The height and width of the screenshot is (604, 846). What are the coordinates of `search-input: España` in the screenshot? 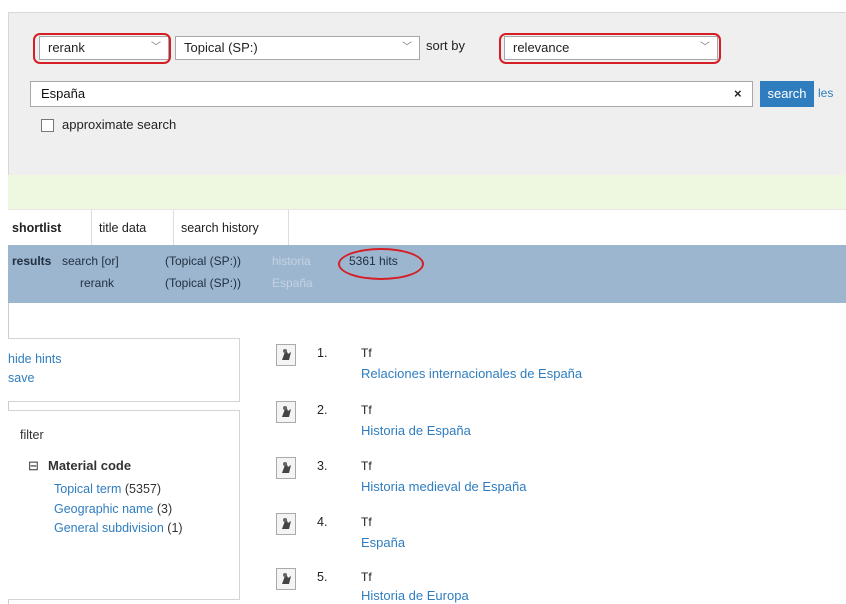 It's located at (391, 94).